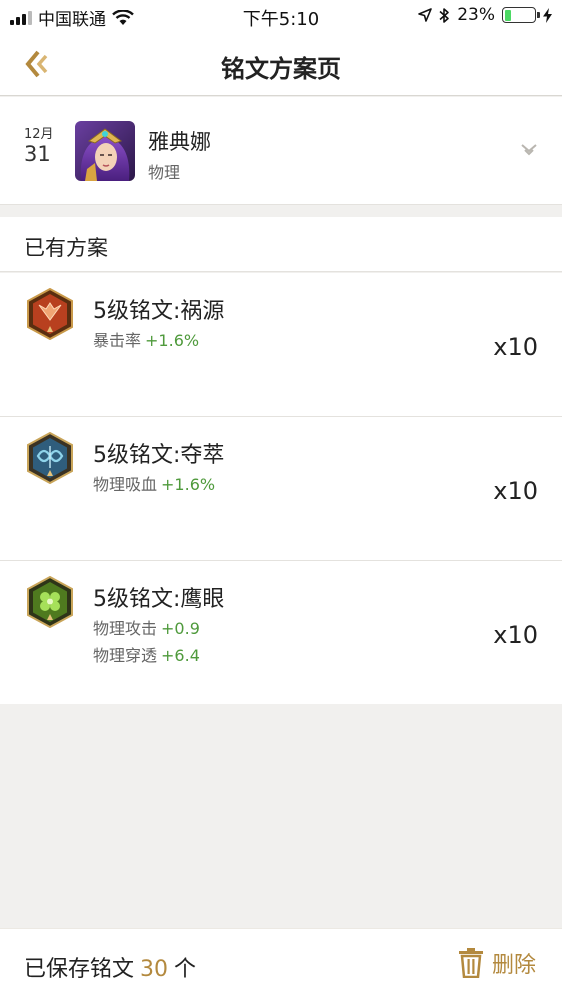  What do you see at coordinates (79, 969) in the screenshot?
I see `saved-prefix: 已保存铭文` at bounding box center [79, 969].